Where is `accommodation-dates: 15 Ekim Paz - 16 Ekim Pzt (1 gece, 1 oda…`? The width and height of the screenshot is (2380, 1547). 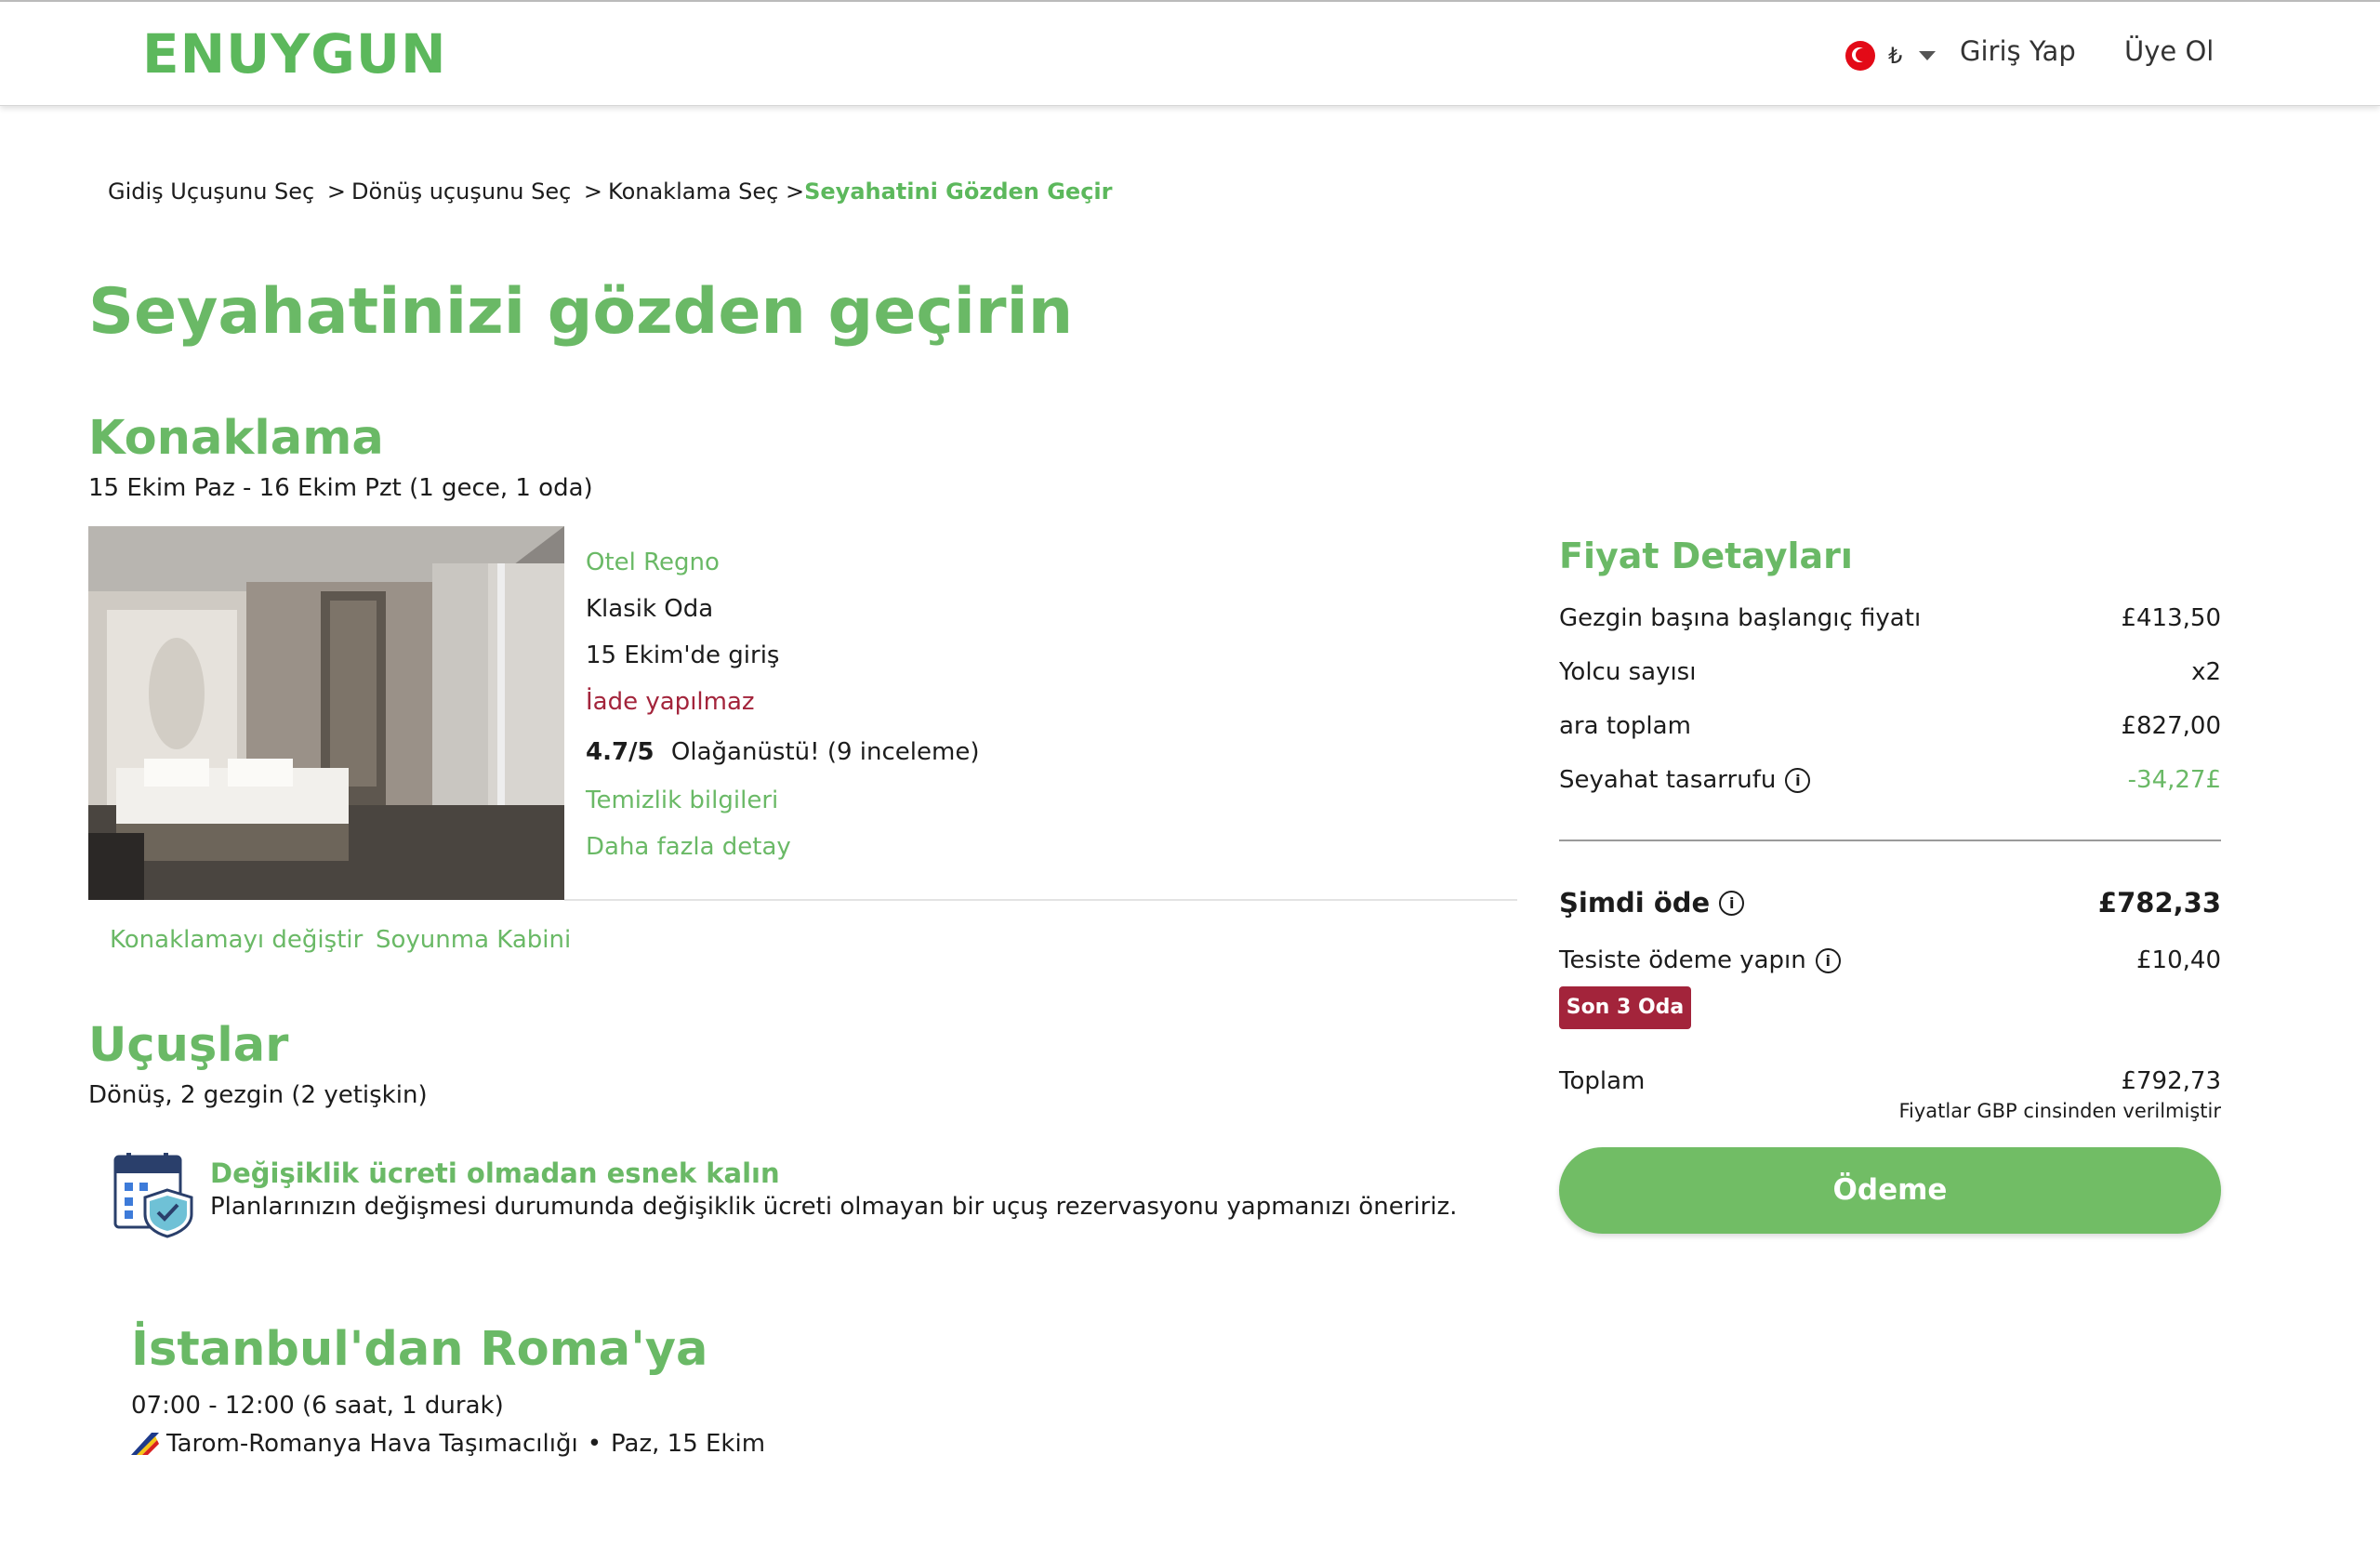
accommodation-dates: 15 Ekim Paz - 16 Ekim Pzt (1 gece, 1 oda… is located at coordinates (340, 488).